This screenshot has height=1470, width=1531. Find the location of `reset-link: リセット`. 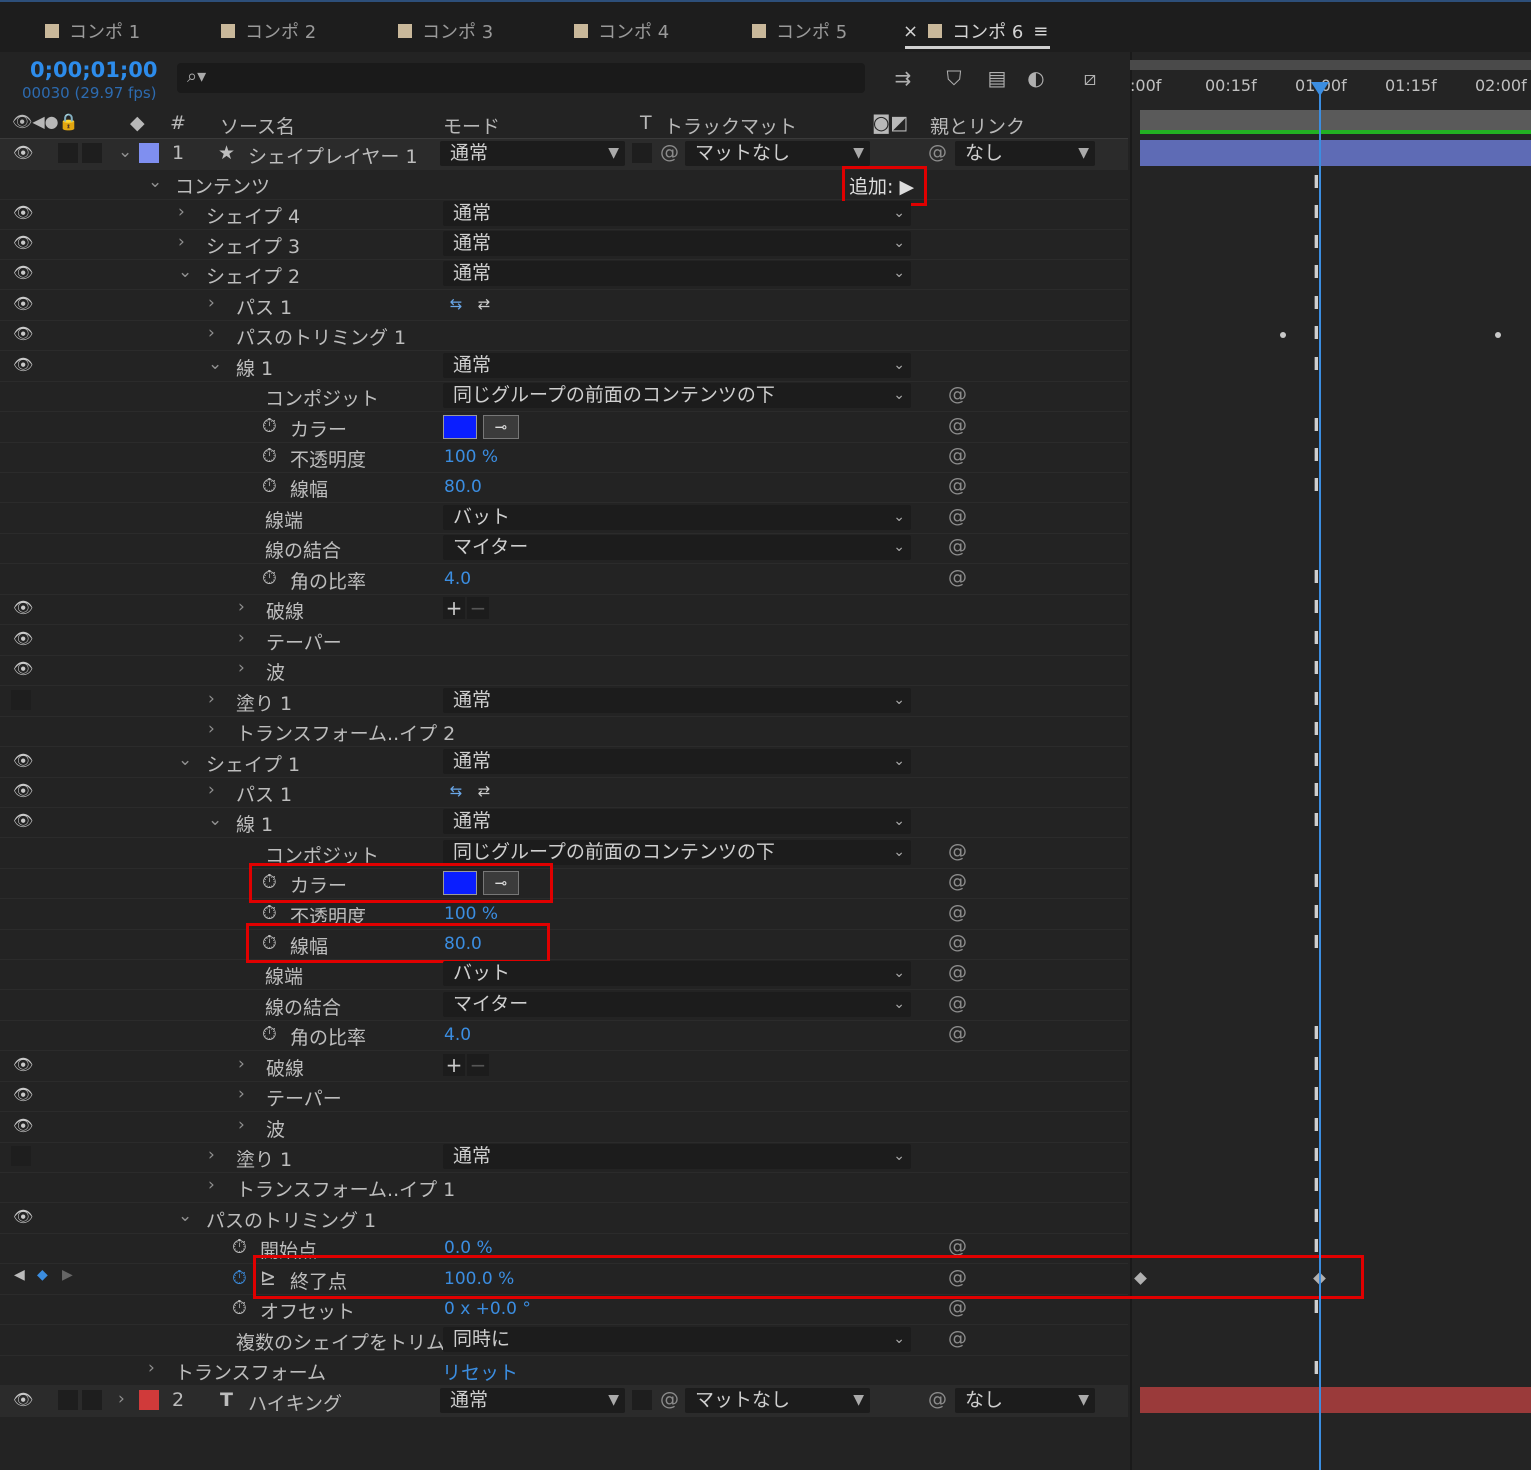

reset-link: リセット is located at coordinates (480, 1371).